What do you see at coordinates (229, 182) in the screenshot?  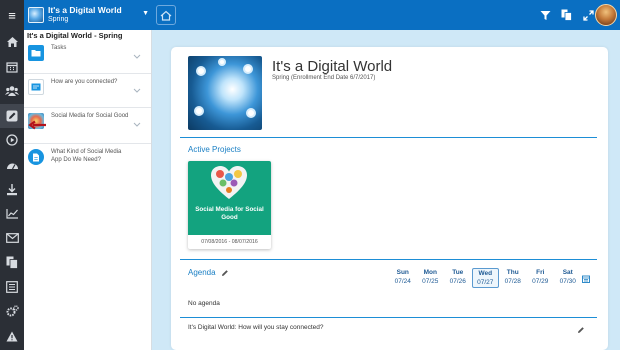 I see `heart-collage-icon` at bounding box center [229, 182].